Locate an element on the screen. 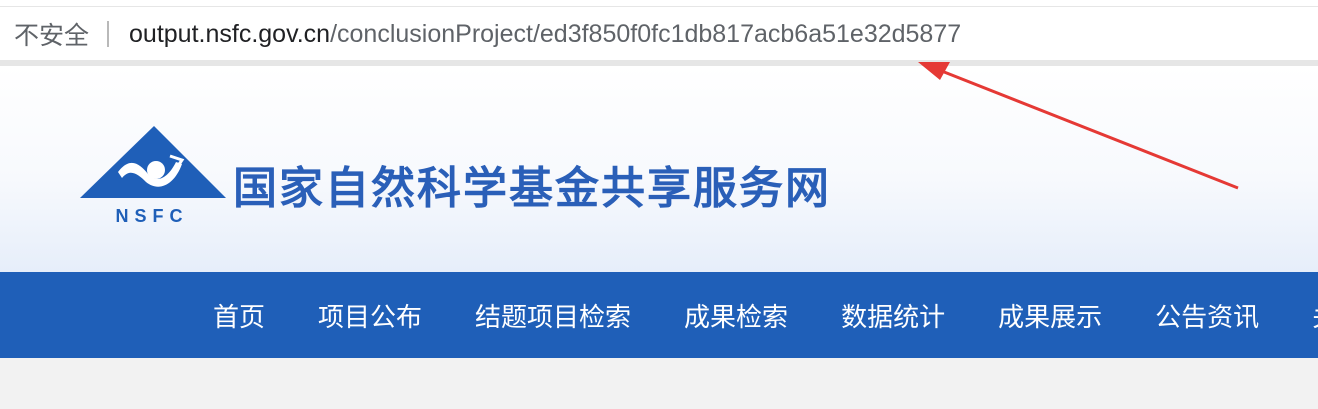 The width and height of the screenshot is (1318, 409). url-host: output.nsfc.gov.cn is located at coordinates (229, 34).